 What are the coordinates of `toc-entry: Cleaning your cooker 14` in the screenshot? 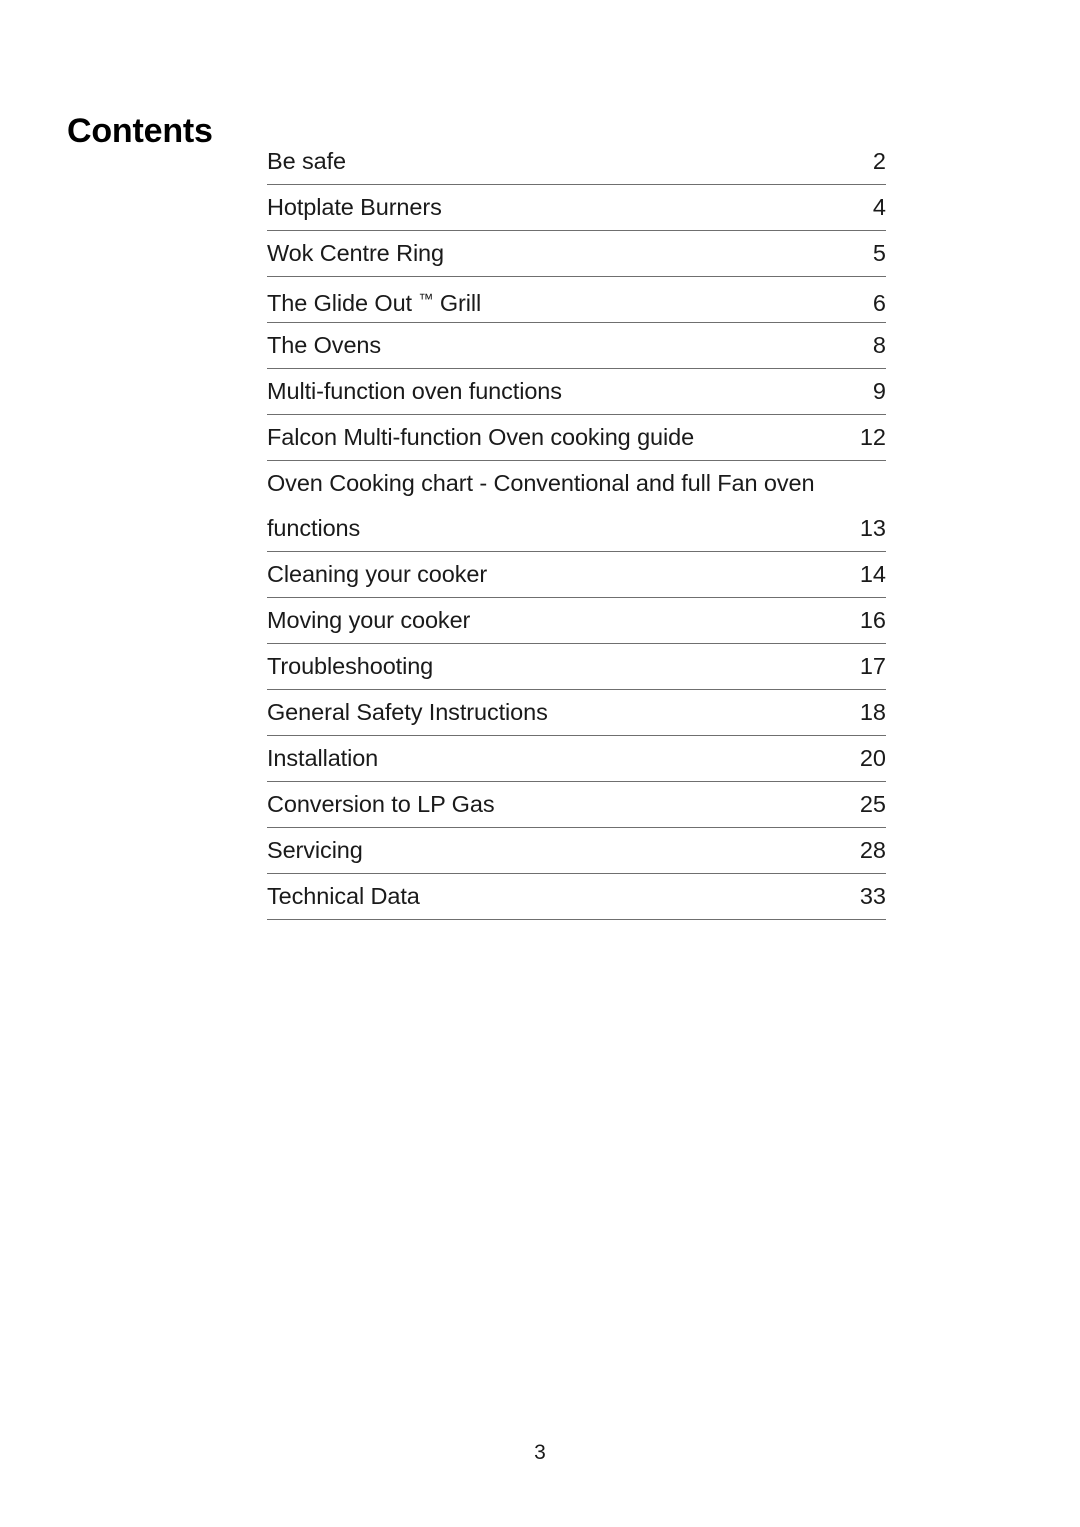 It's located at (576, 575).